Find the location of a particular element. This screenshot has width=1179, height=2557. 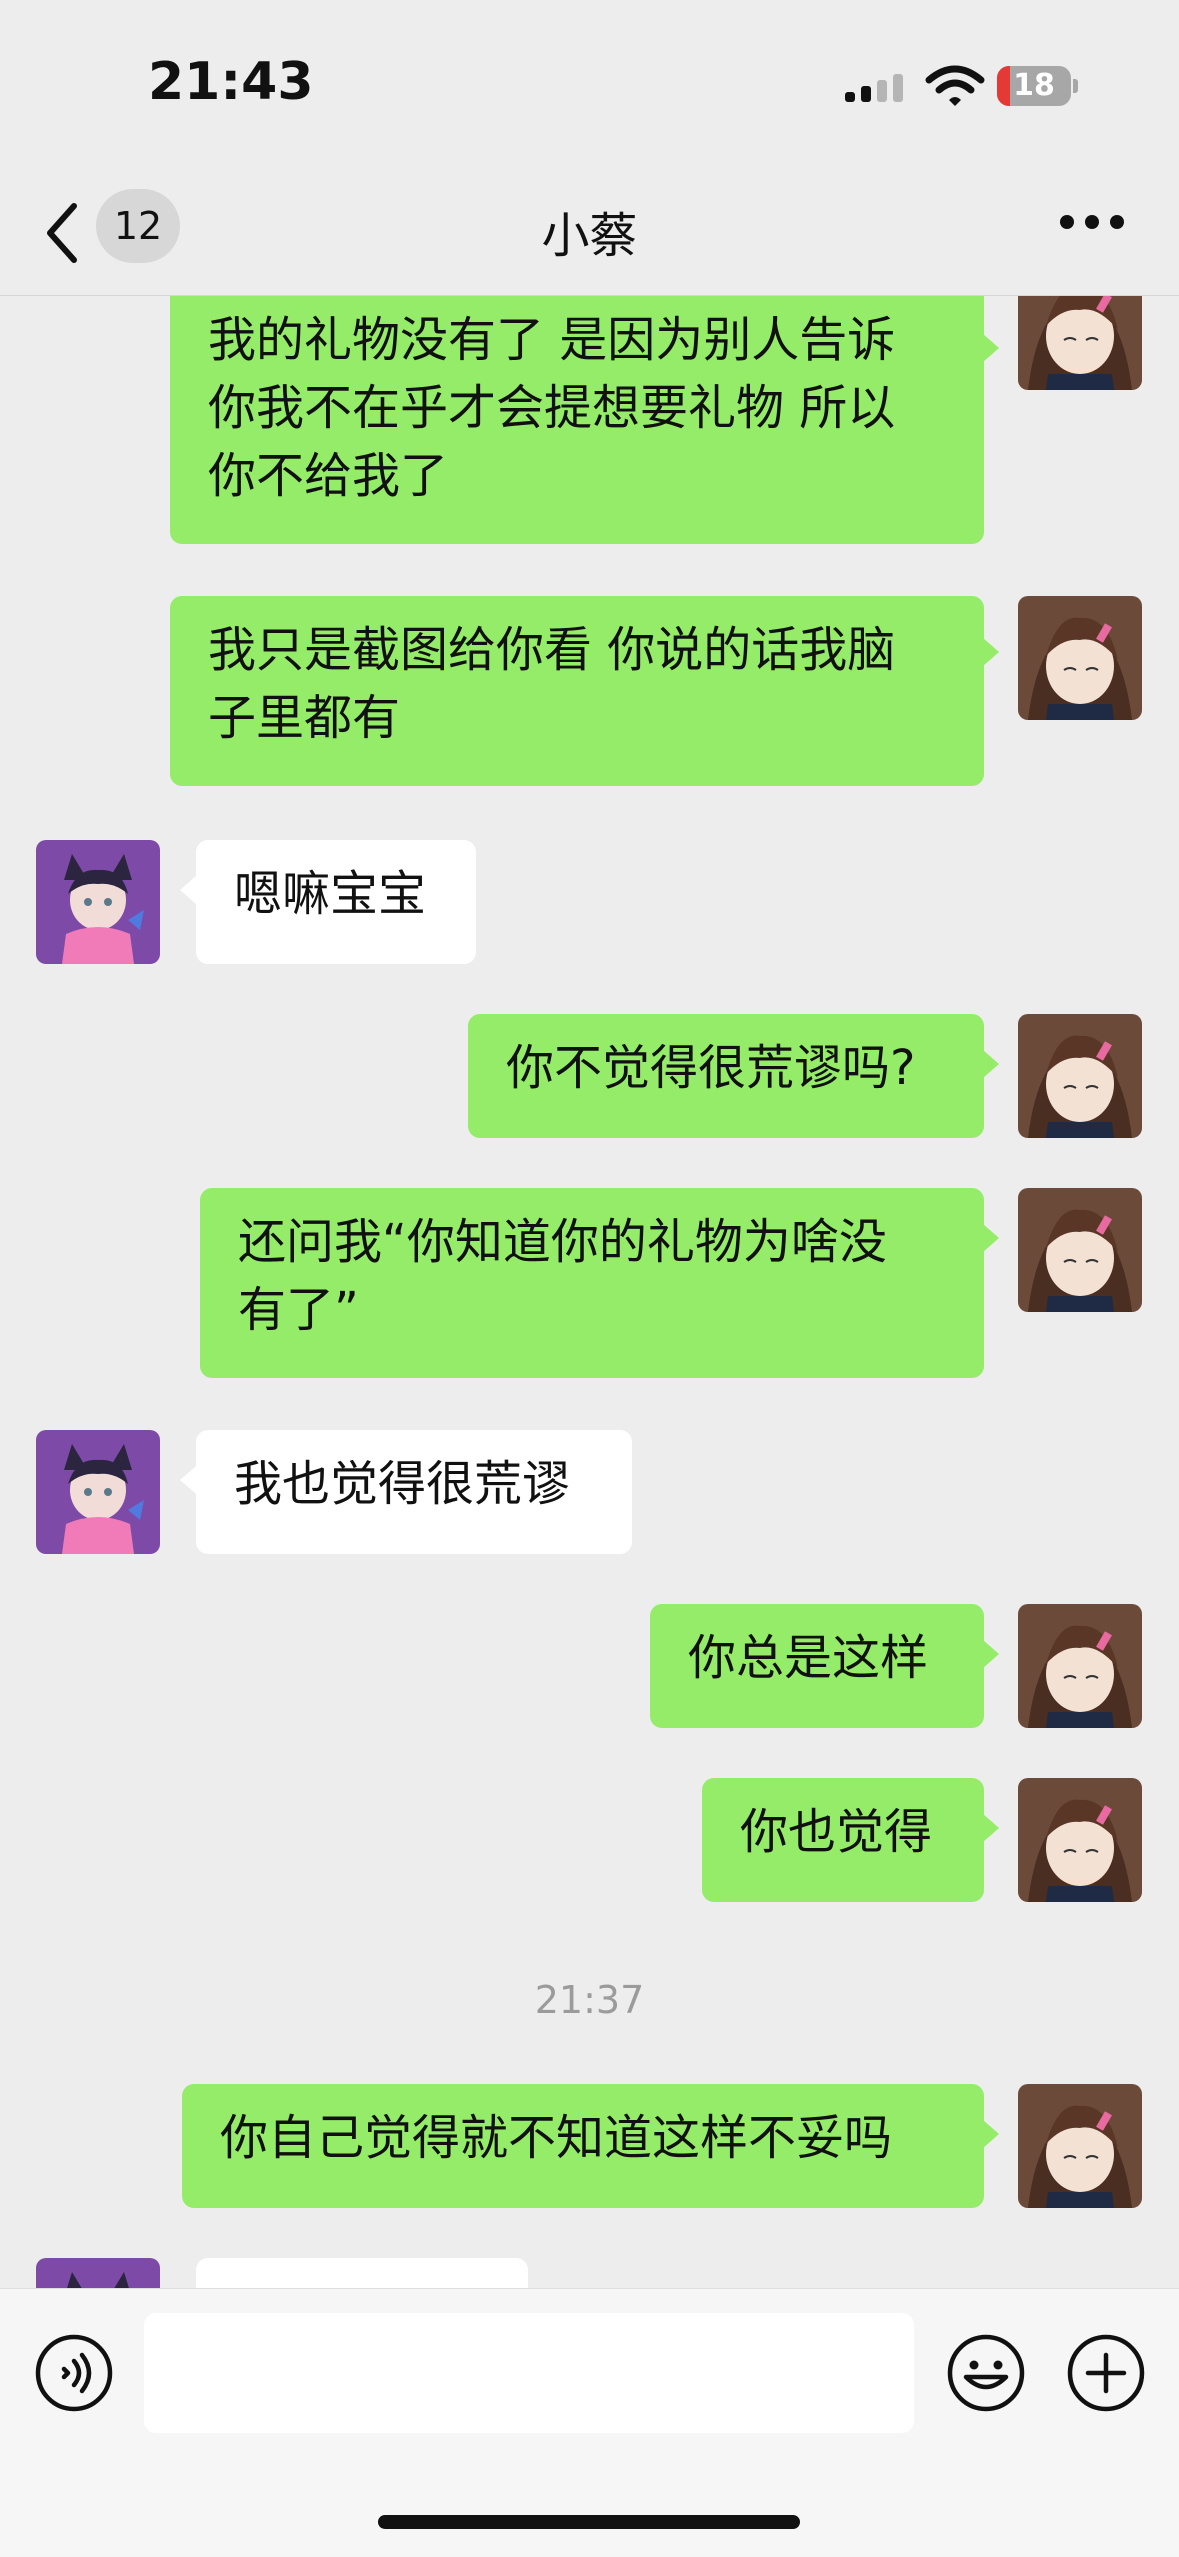

plus-icon is located at coordinates (1106, 2373).